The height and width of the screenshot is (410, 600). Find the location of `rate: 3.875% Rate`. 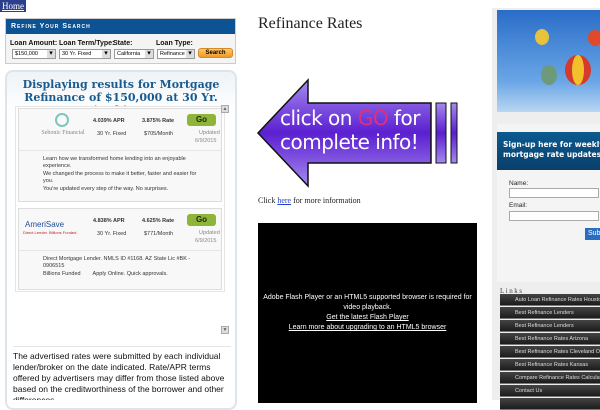

rate: 3.875% Rate is located at coordinates (158, 121).